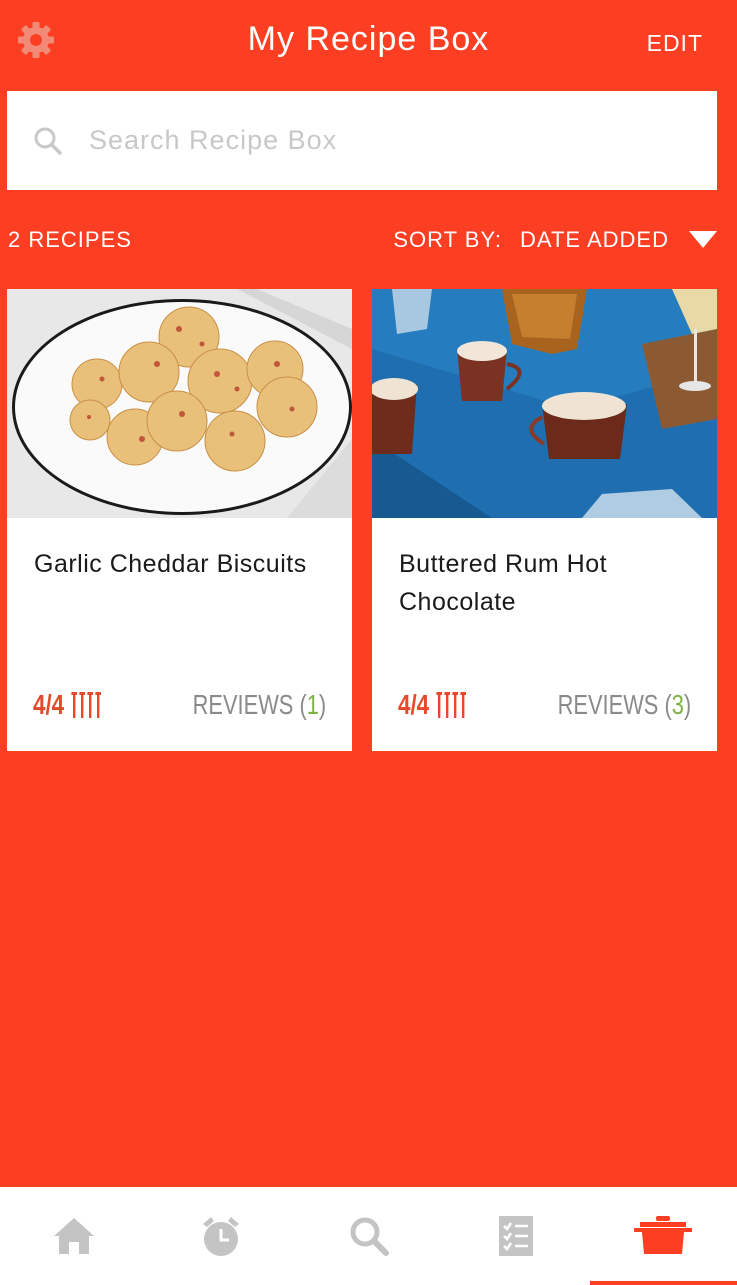  I want to click on header: My Recipe Box EDIT, so click(368, 44).